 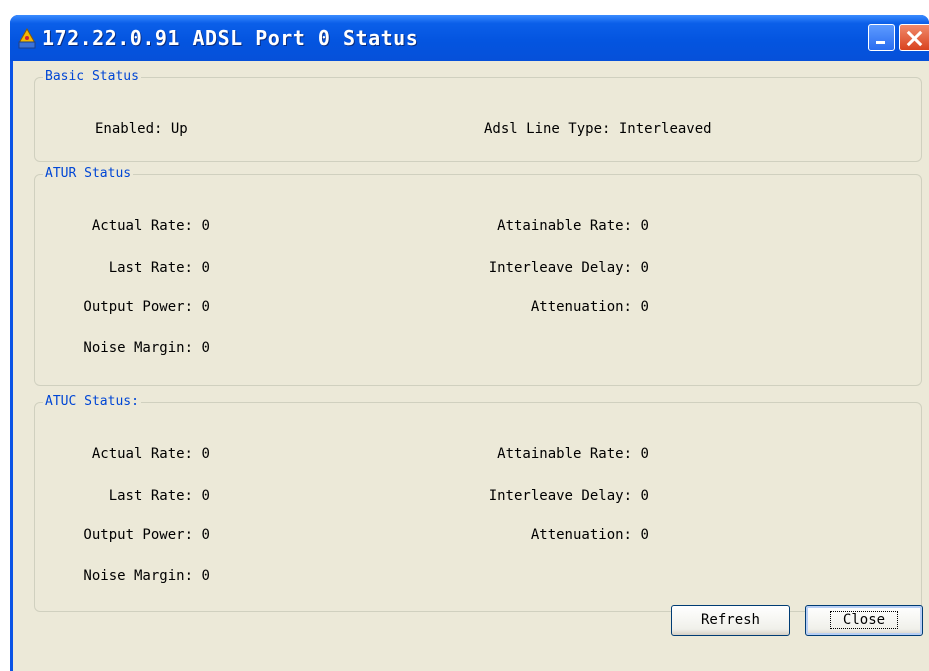 I want to click on title-bar: 172.22.0.91 ADSL Port 0 Status, so click(x=469, y=38).